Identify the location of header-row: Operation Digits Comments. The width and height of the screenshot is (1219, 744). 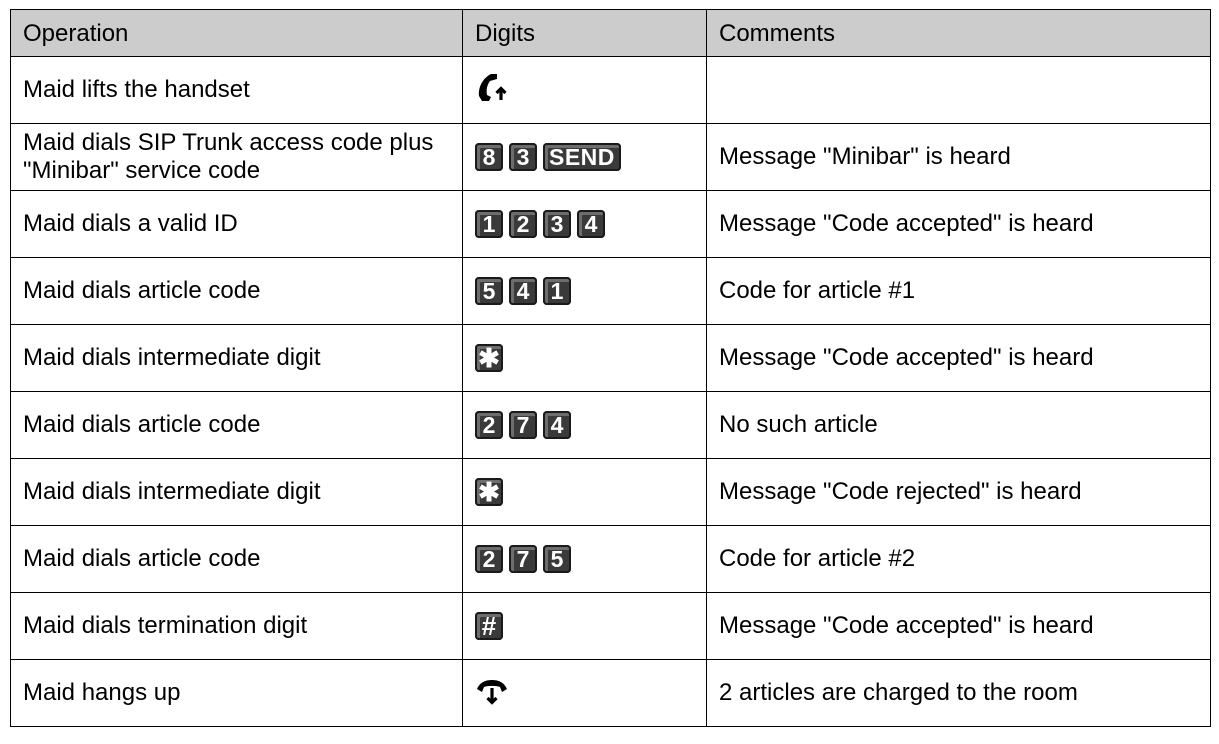
(610, 33).